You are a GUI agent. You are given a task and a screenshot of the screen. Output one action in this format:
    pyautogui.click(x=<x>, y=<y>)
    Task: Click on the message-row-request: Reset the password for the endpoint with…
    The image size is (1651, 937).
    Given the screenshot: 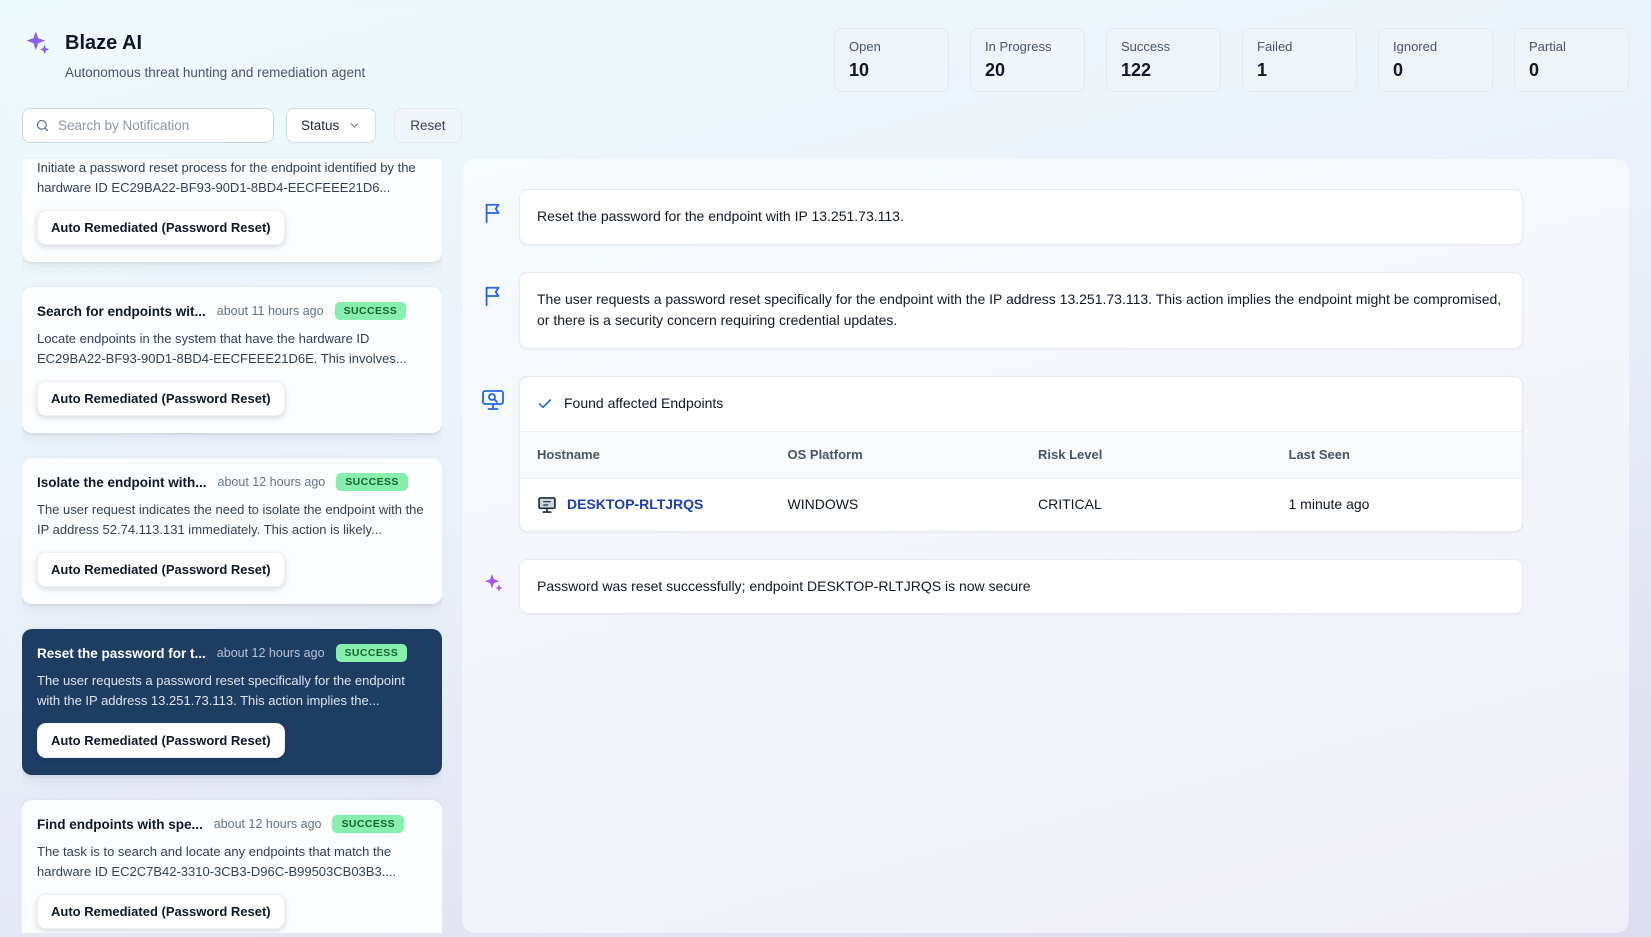 What is the action you would take?
    pyautogui.click(x=1000, y=217)
    